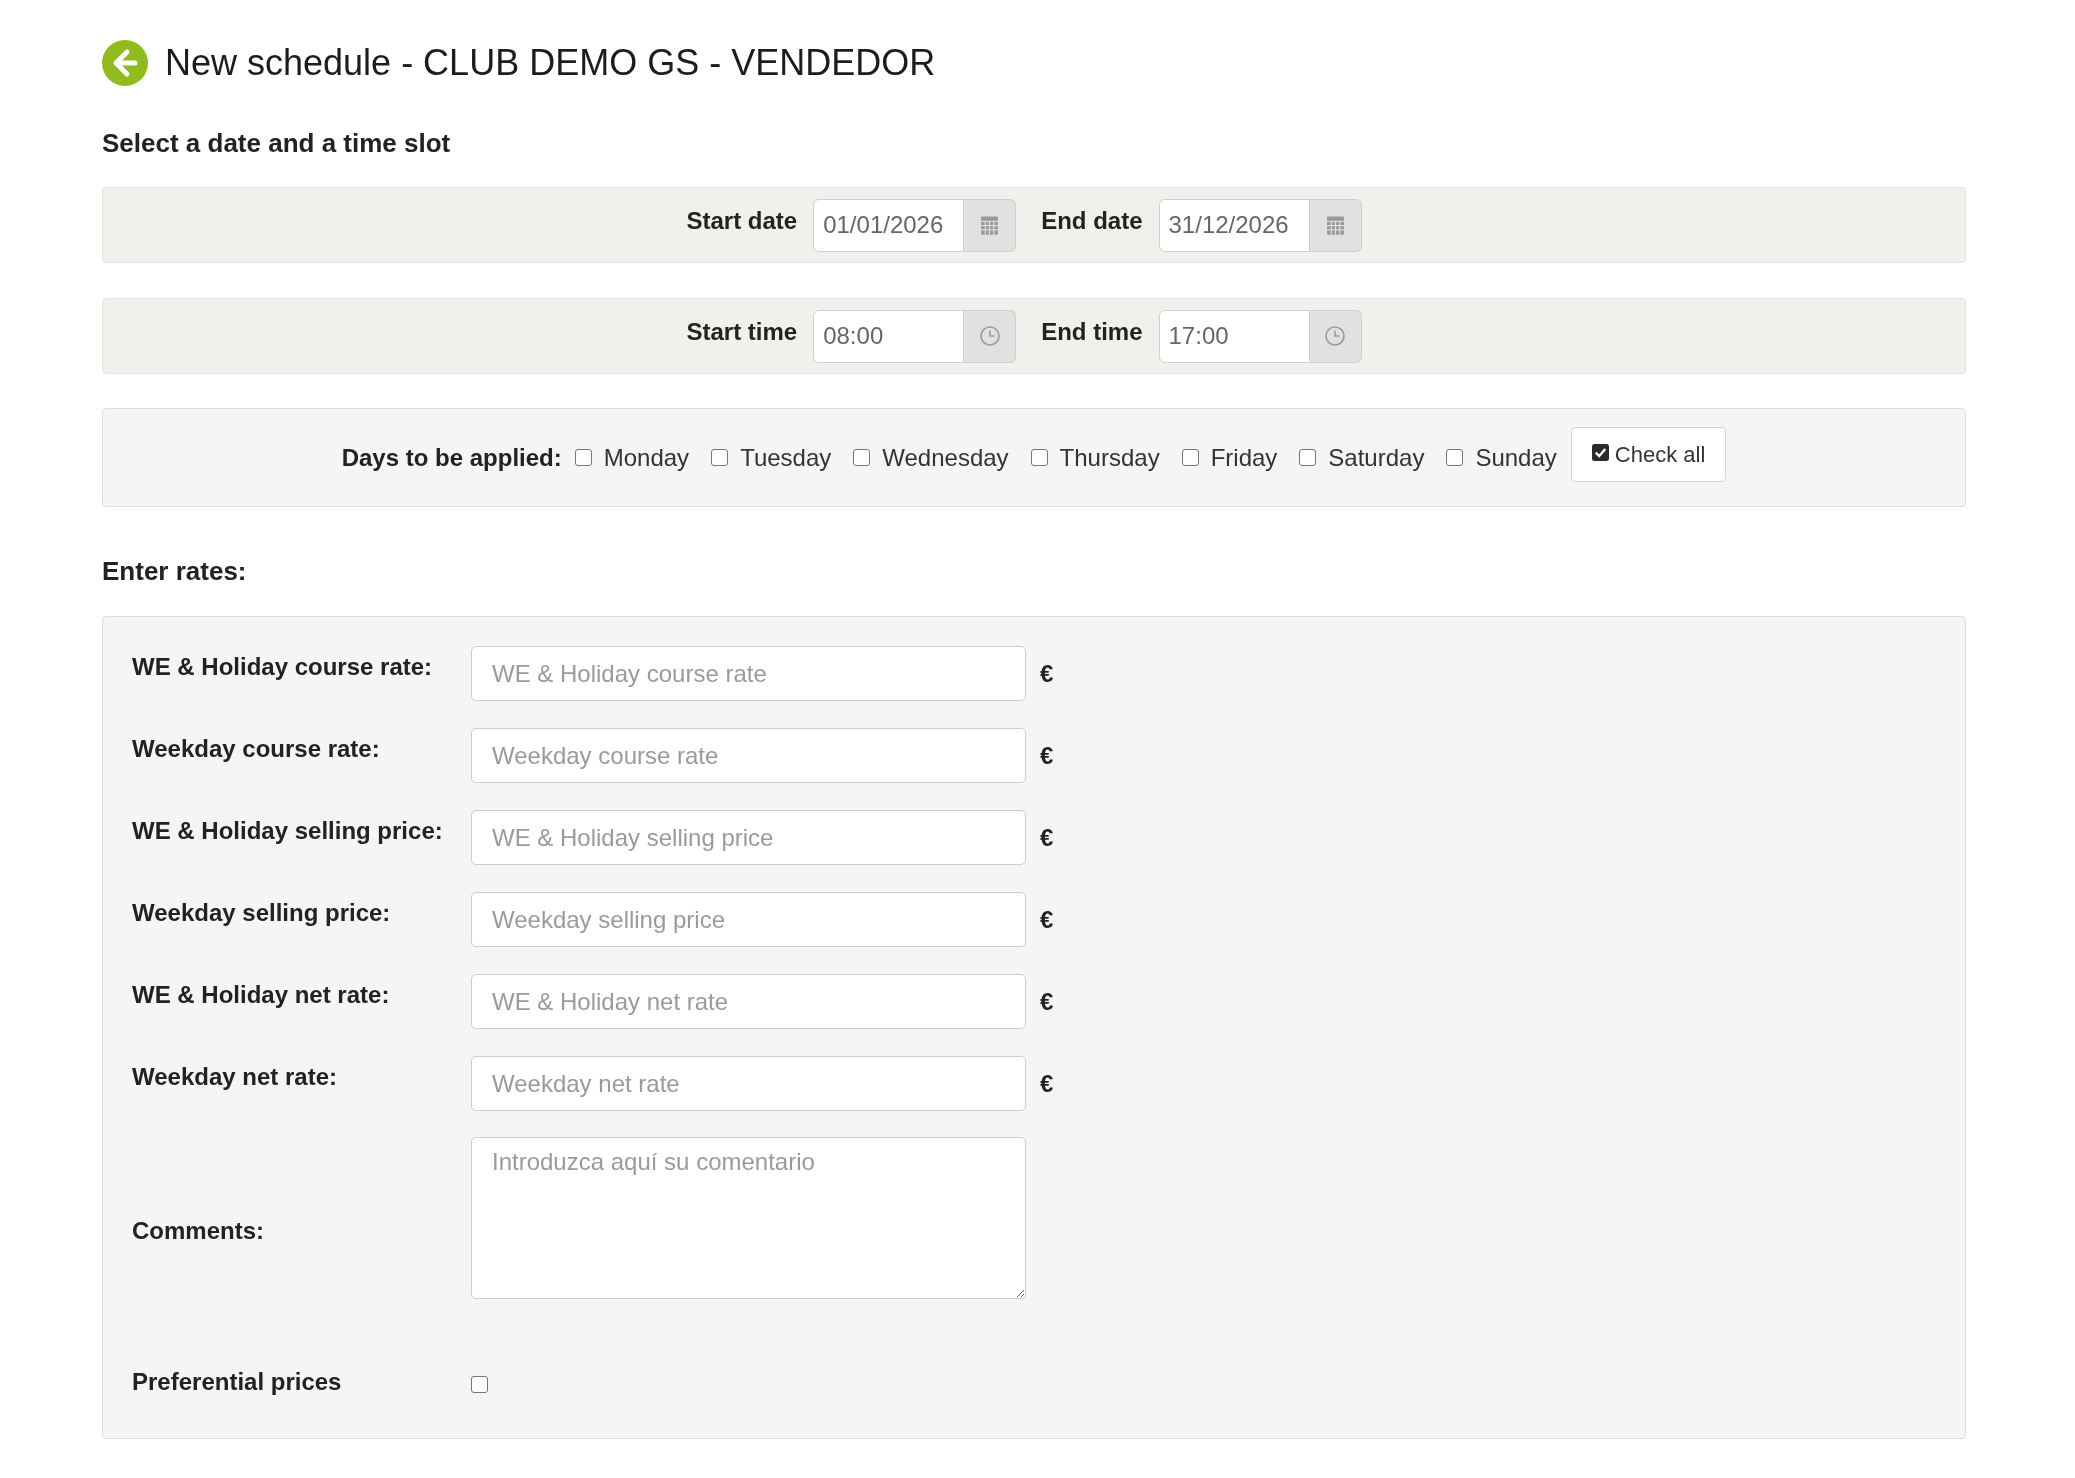 The height and width of the screenshot is (1478, 2075). Describe the element at coordinates (237, 1382) in the screenshot. I see `preferential-label: Preferential prices` at that location.